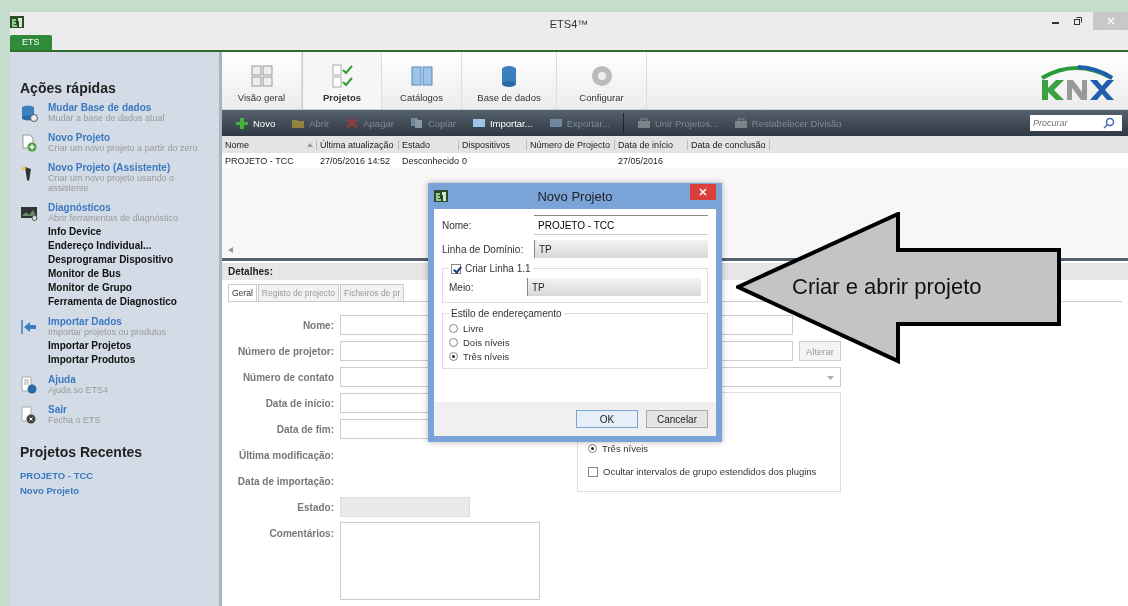  Describe the element at coordinates (107, 359) in the screenshot. I see `action-sublink: Importar Produtos` at that location.